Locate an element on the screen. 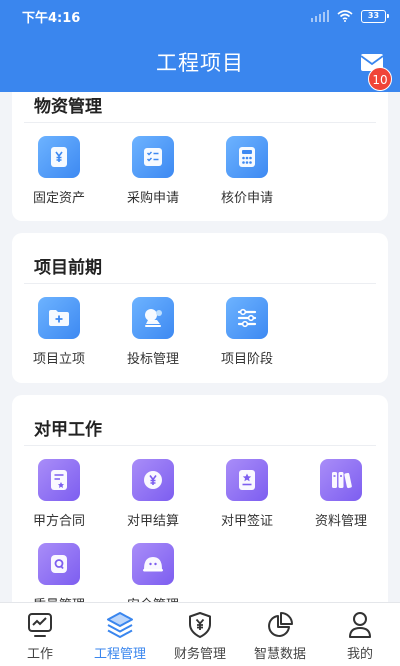  section-title: 物资管理 is located at coordinates (68, 107).